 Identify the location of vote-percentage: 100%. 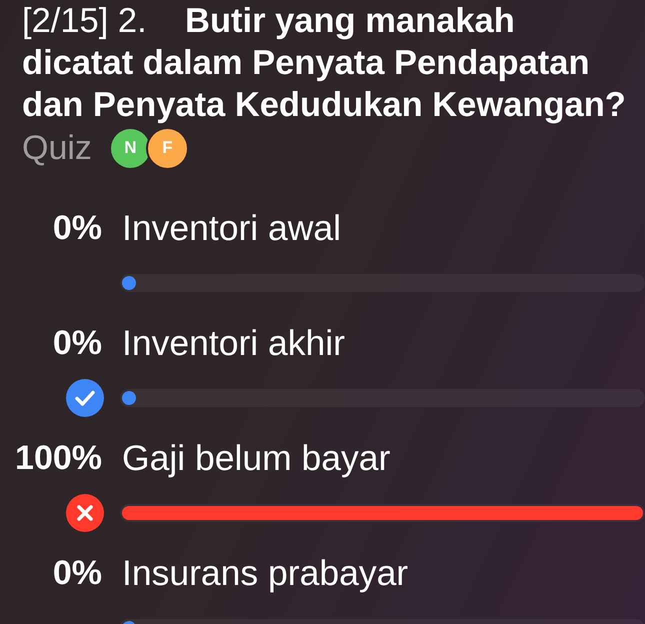
(59, 458).